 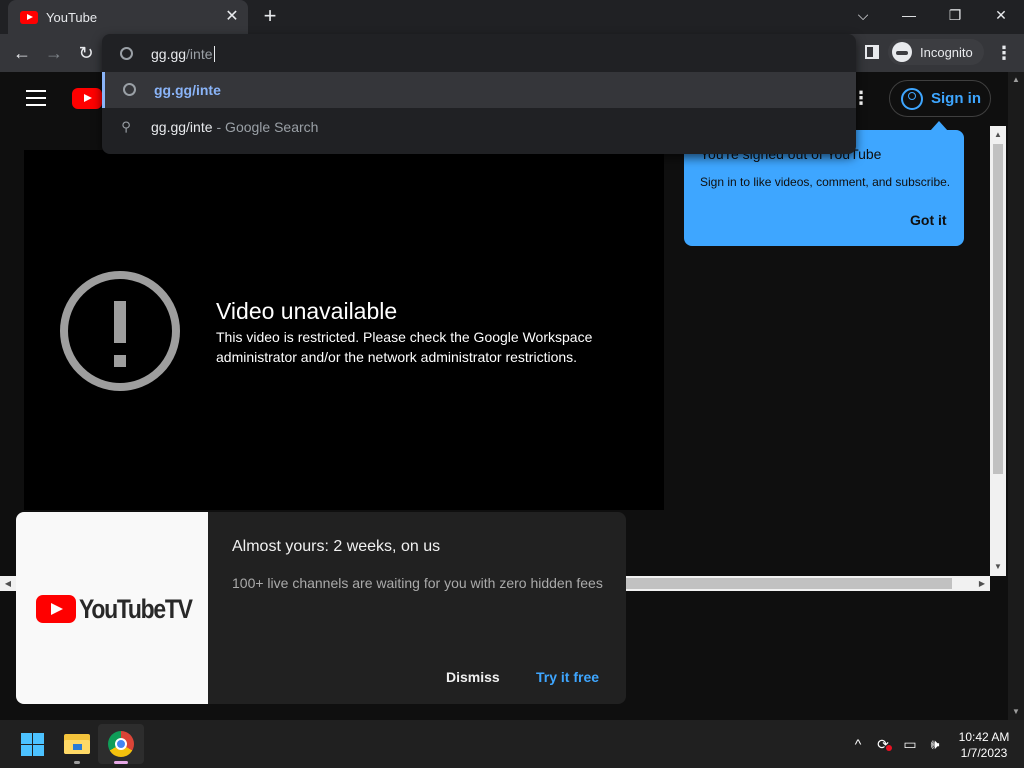 What do you see at coordinates (126, 54) in the screenshot?
I see `site-info-icon` at bounding box center [126, 54].